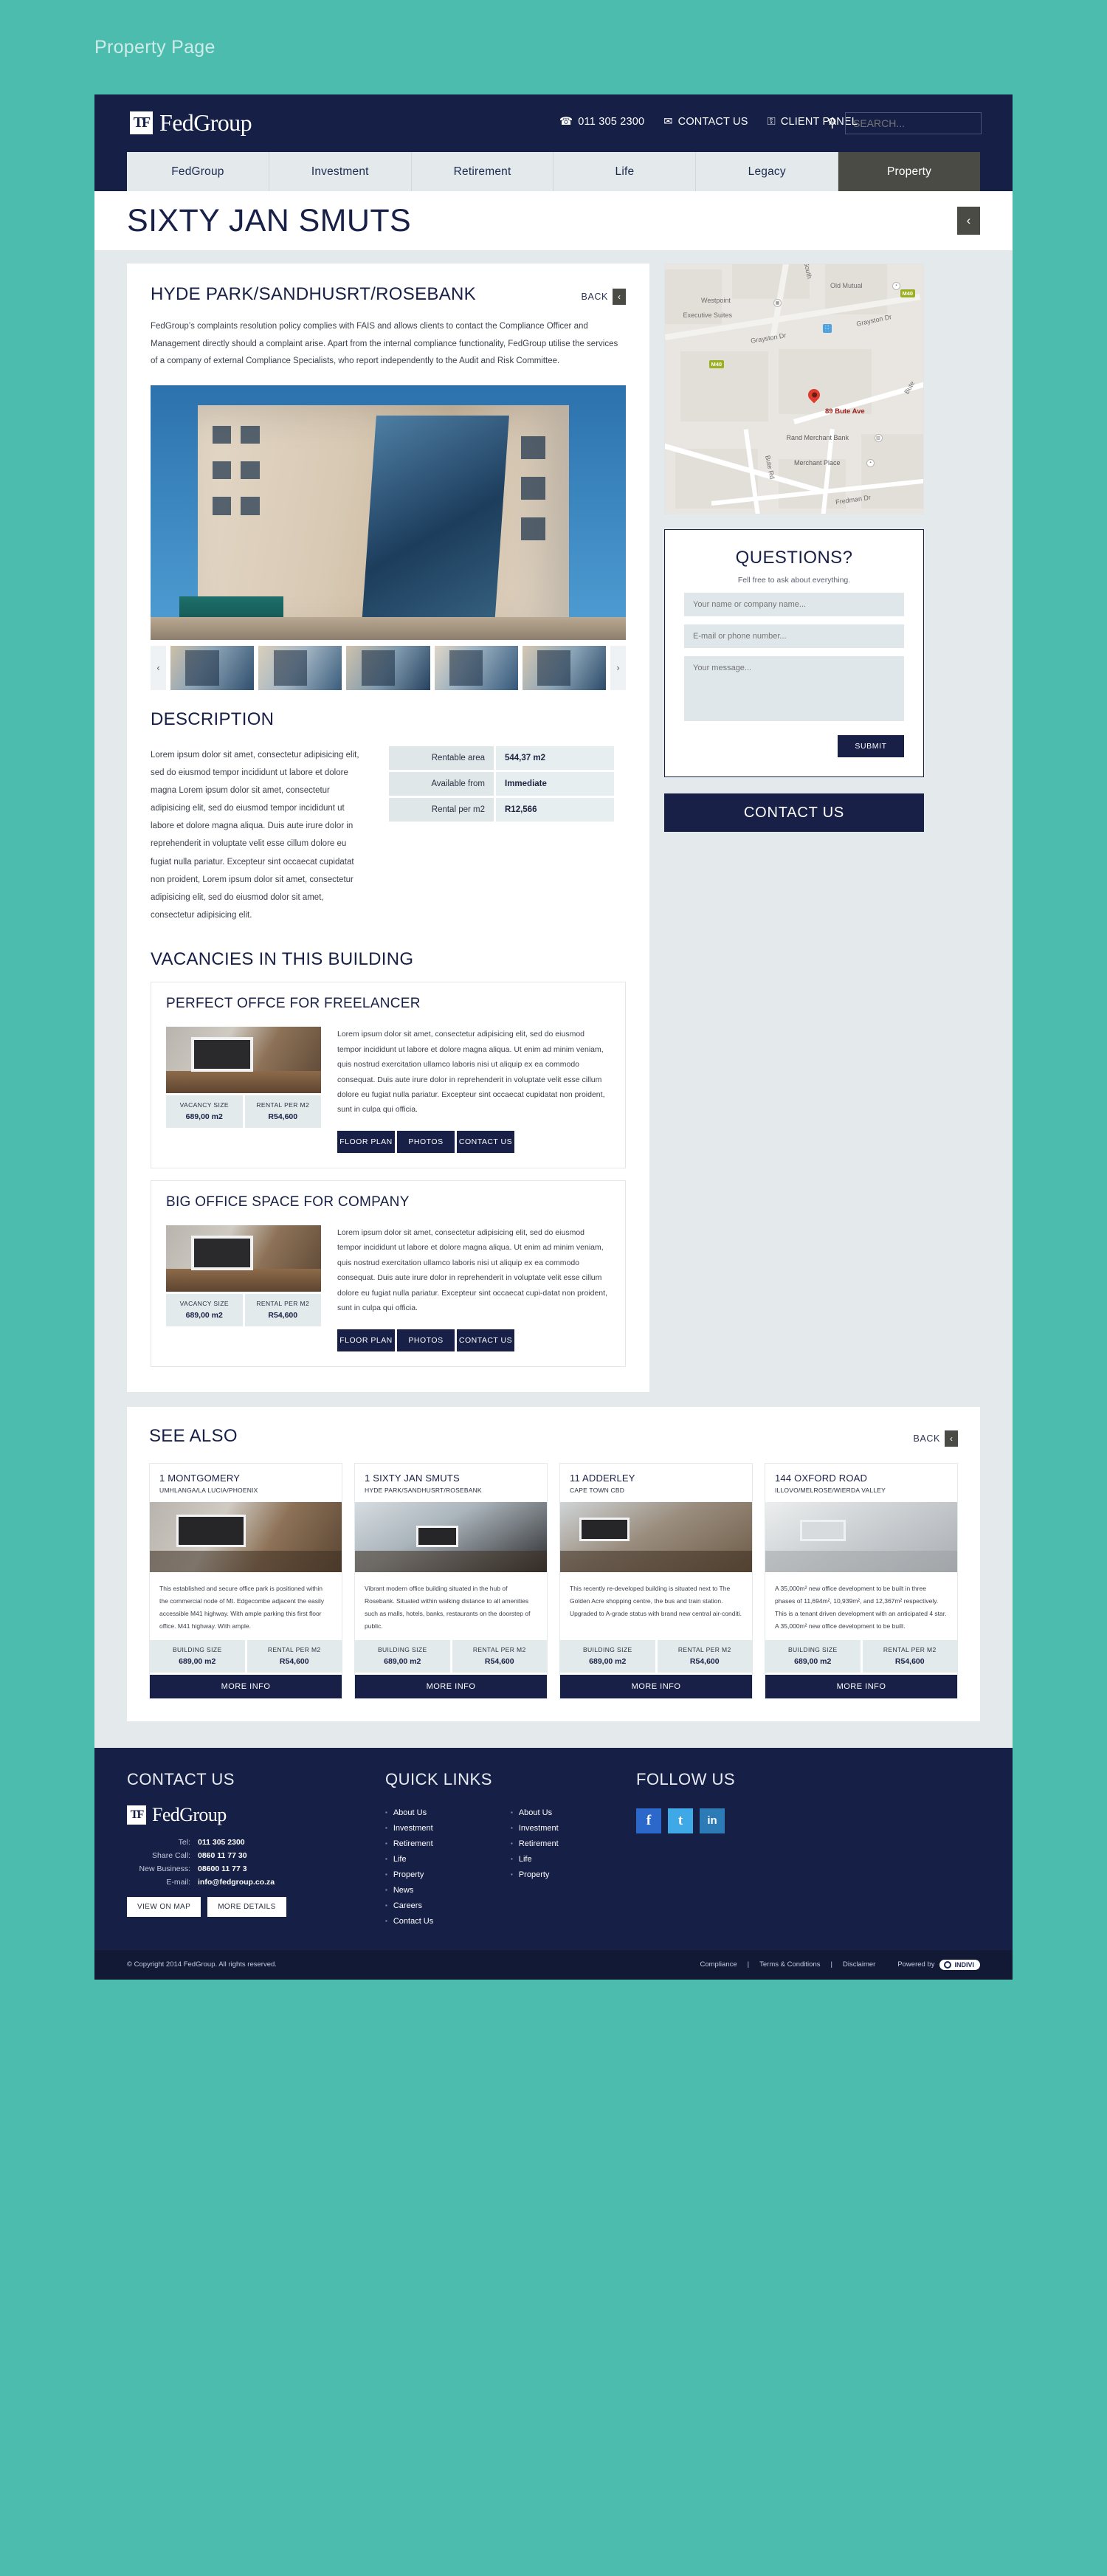 The width and height of the screenshot is (1107, 2576). I want to click on tab-retirement: Retirement, so click(482, 171).